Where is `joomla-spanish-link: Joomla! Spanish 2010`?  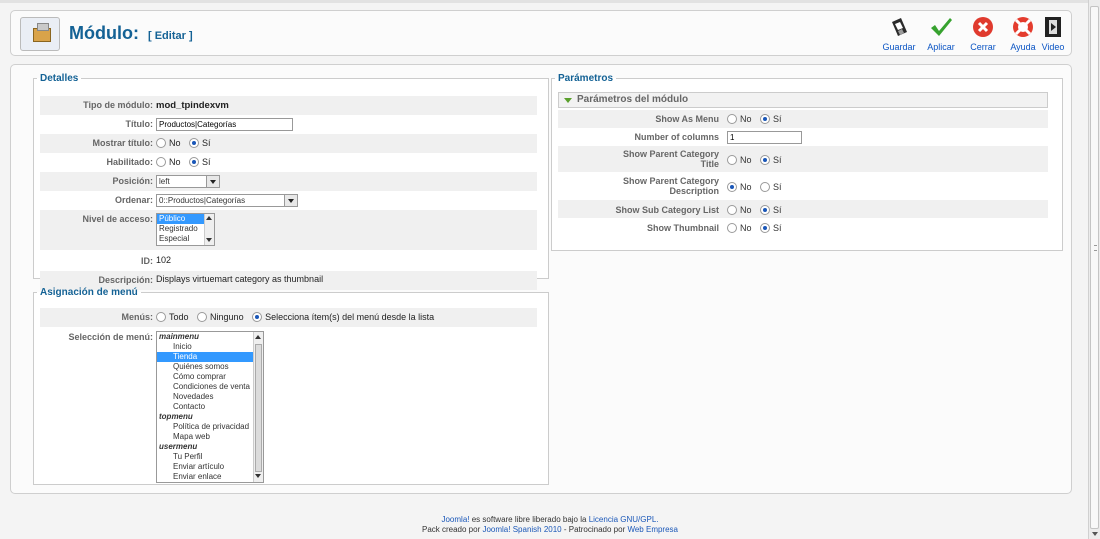 joomla-spanish-link: Joomla! Spanish 2010 is located at coordinates (521, 529).